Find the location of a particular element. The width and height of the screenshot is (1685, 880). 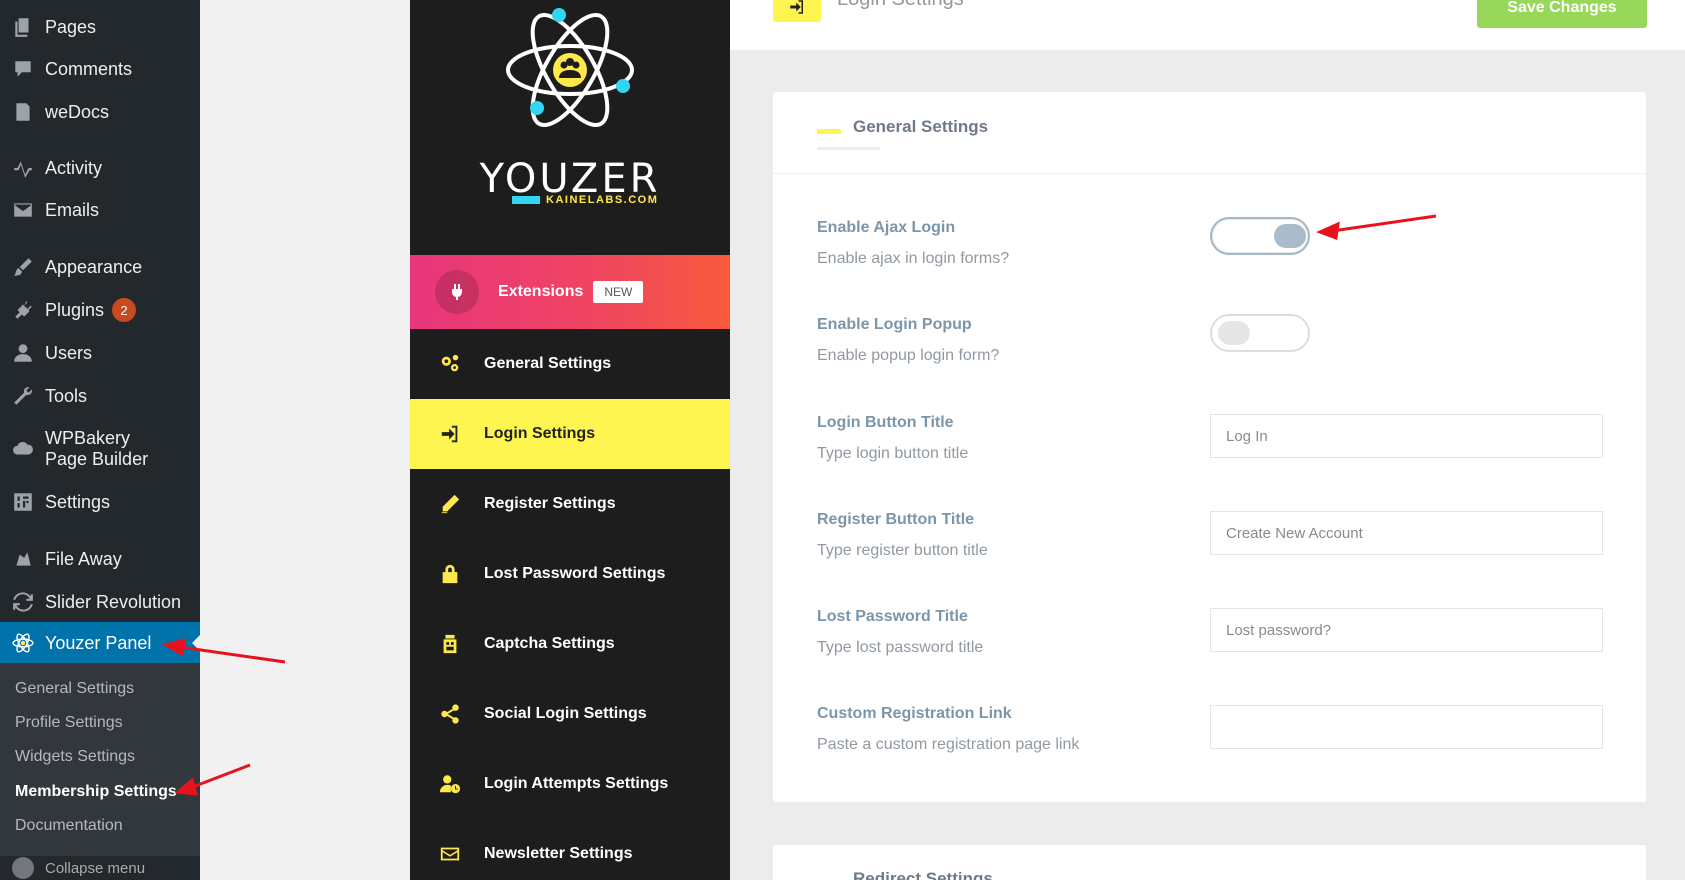

page-title: Login Settings is located at coordinates (900, 5).